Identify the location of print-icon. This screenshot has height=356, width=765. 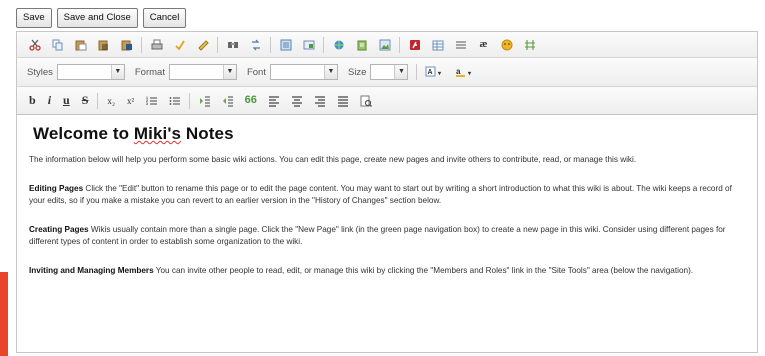
(156, 44).